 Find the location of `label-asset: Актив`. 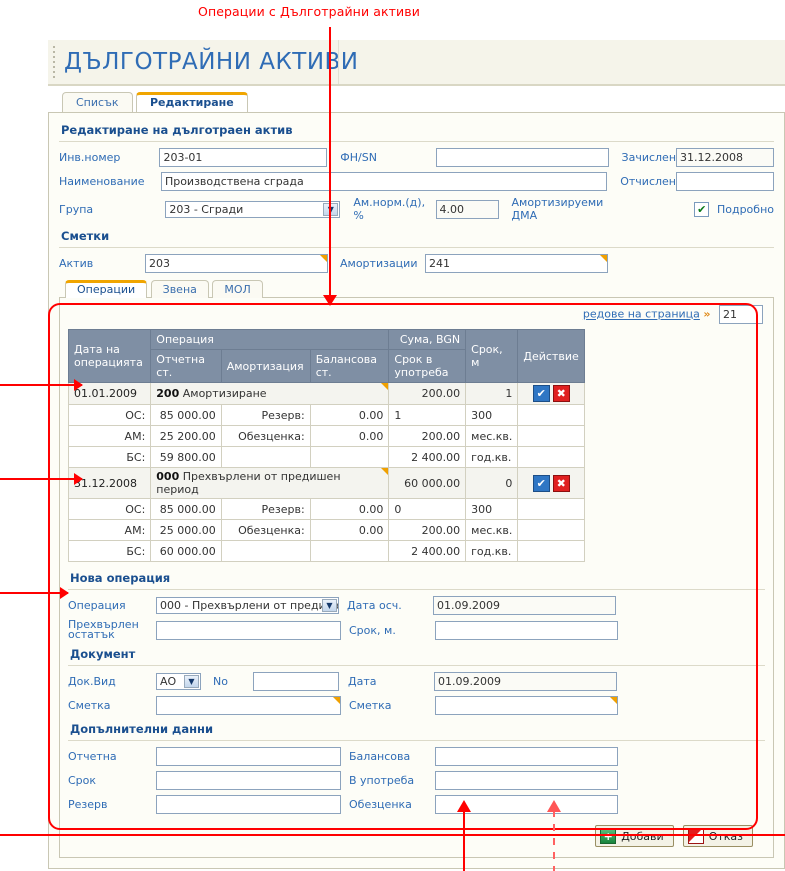

label-asset: Актив is located at coordinates (76, 263).